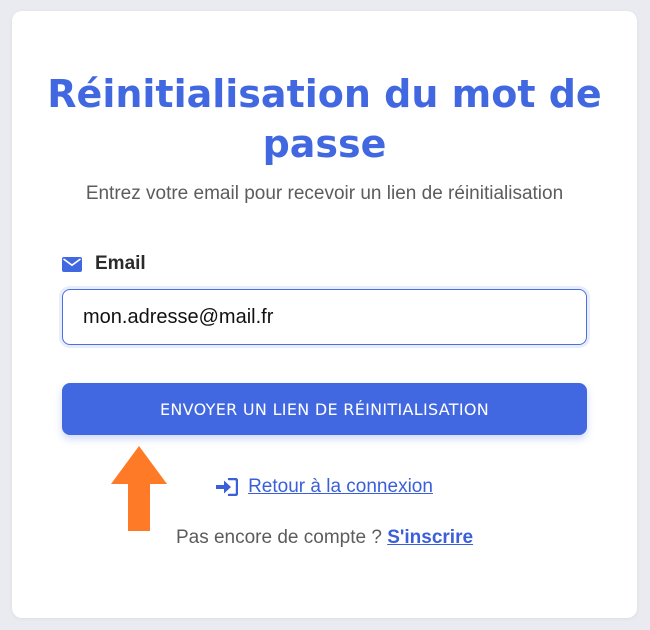  I want to click on email-label-row: Email, so click(104, 264).